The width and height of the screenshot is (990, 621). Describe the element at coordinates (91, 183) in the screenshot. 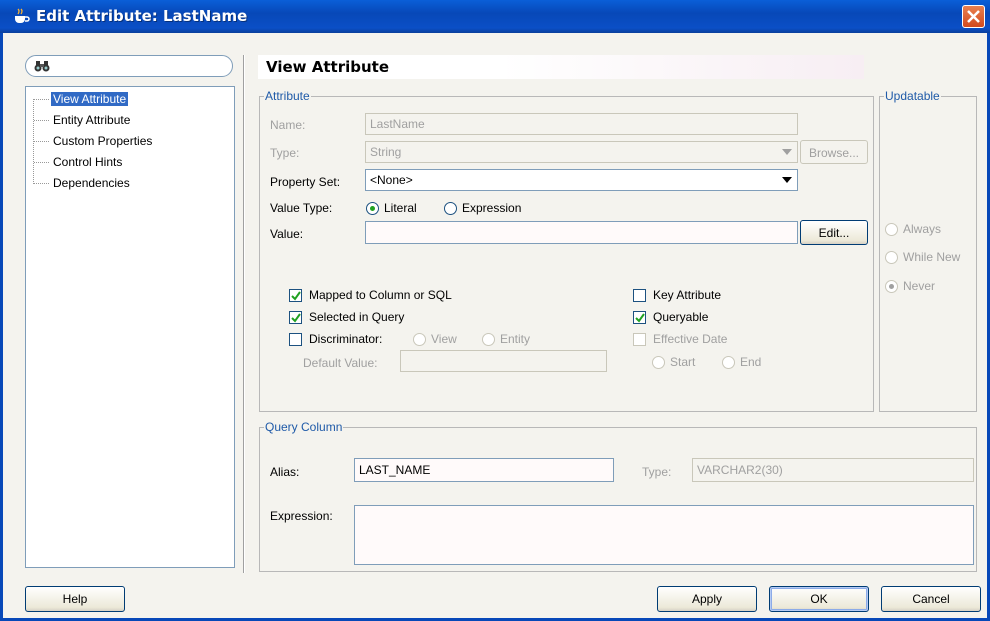

I see `tree-item-label: Dependencies` at that location.